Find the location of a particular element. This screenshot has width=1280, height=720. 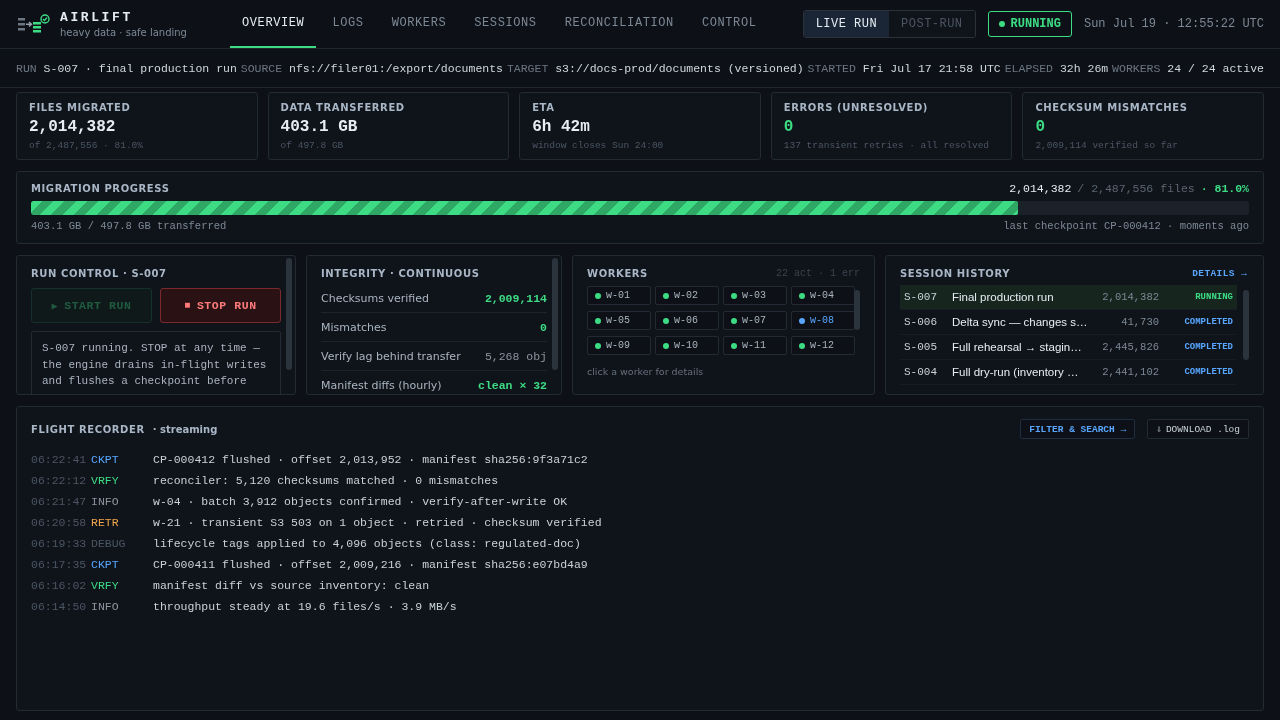

log-message: CP-000412 flushed · offset 2,013,952 · manifest sha256:9f3a71c2 is located at coordinates (371, 459).